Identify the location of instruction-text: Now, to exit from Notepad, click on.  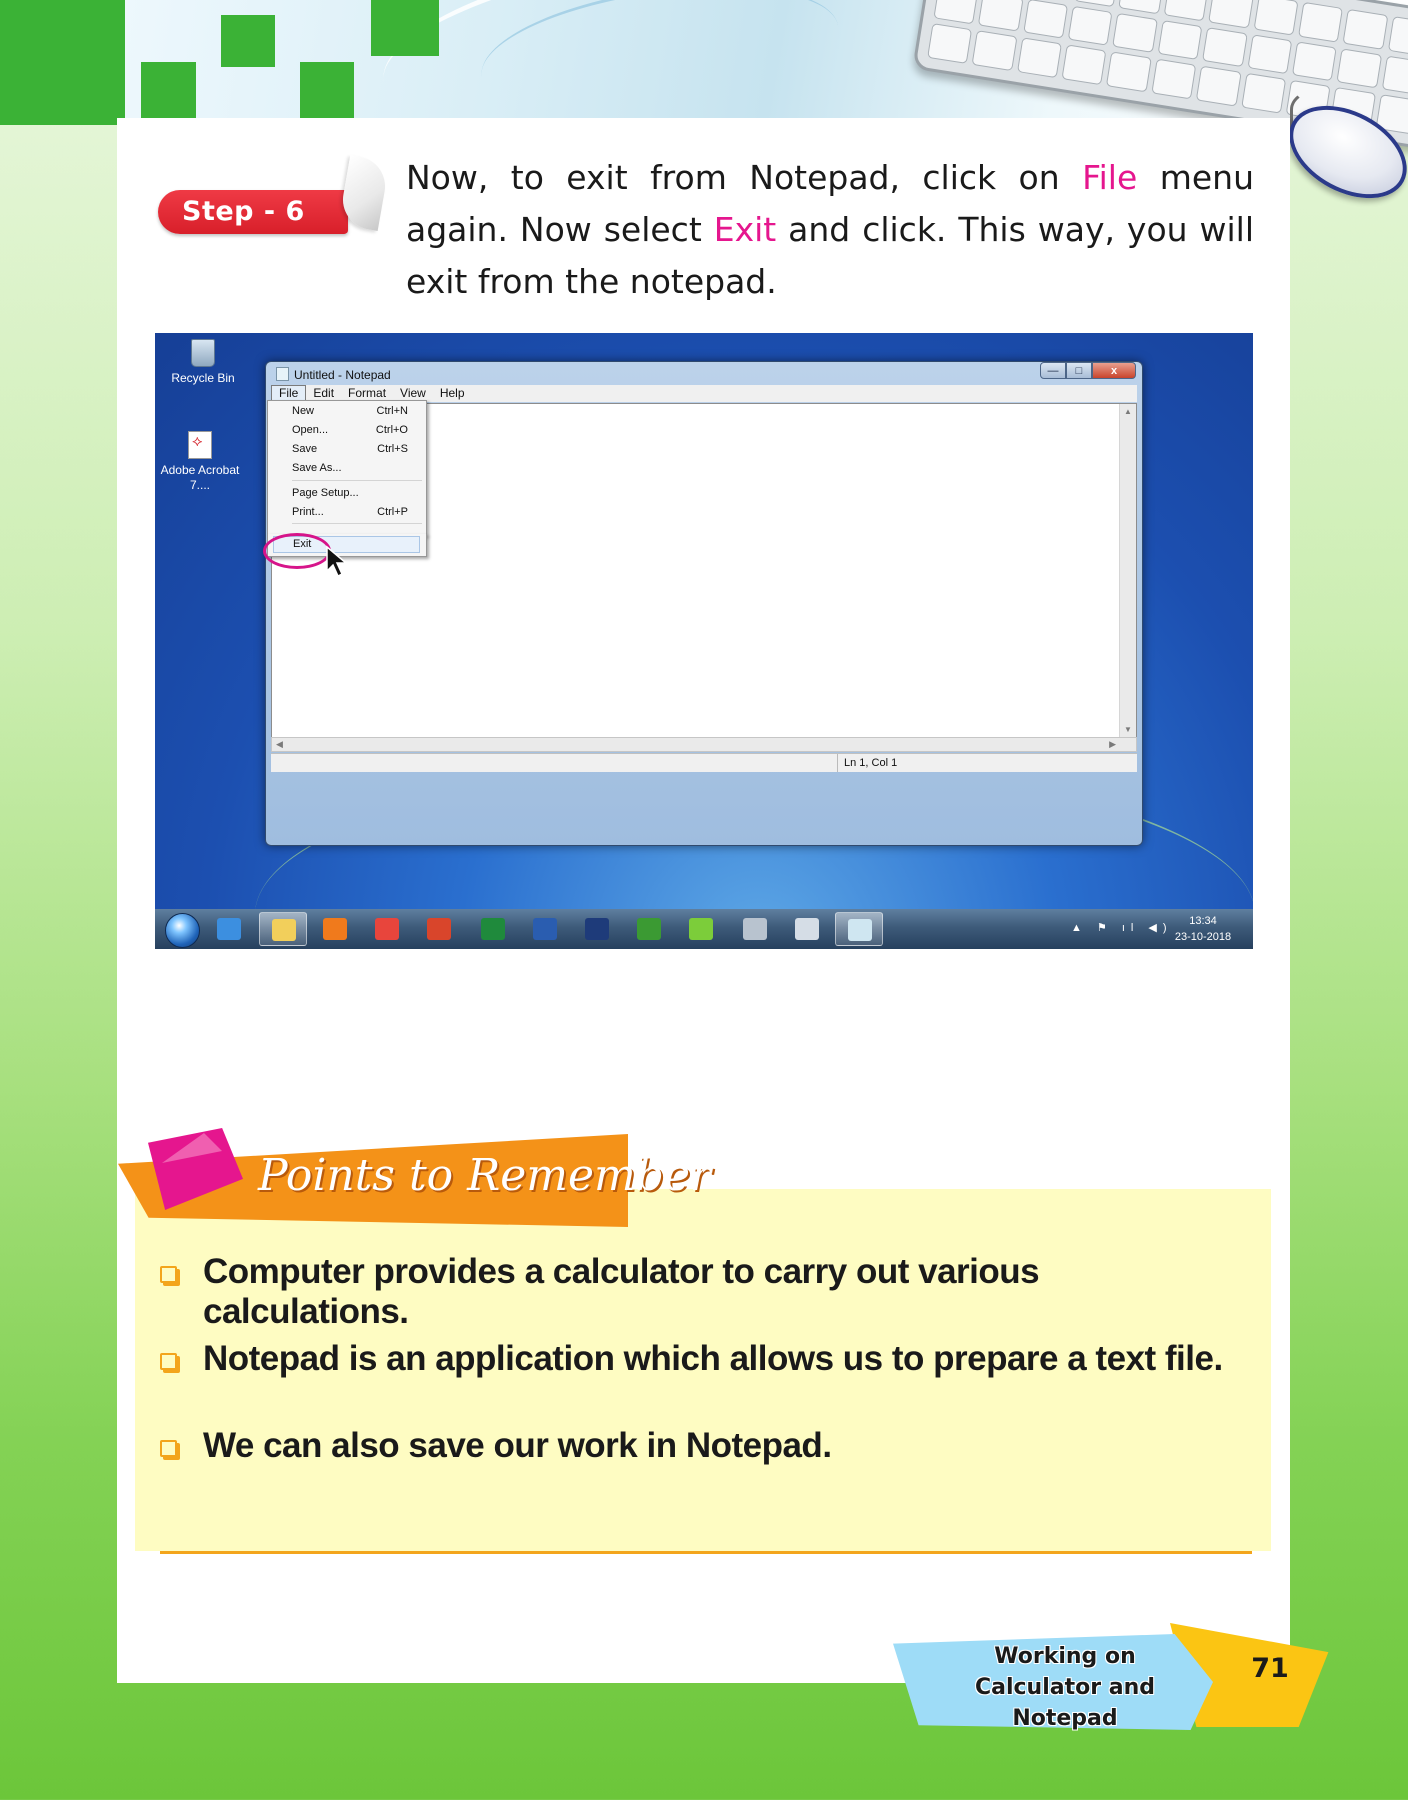
(744, 177).